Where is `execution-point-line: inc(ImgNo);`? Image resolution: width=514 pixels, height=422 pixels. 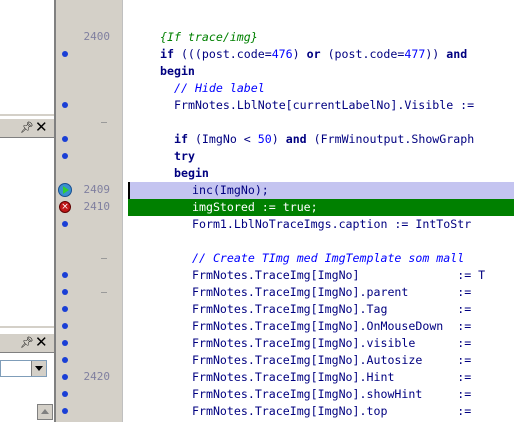 execution-point-line: inc(ImgNo); is located at coordinates (321, 190).